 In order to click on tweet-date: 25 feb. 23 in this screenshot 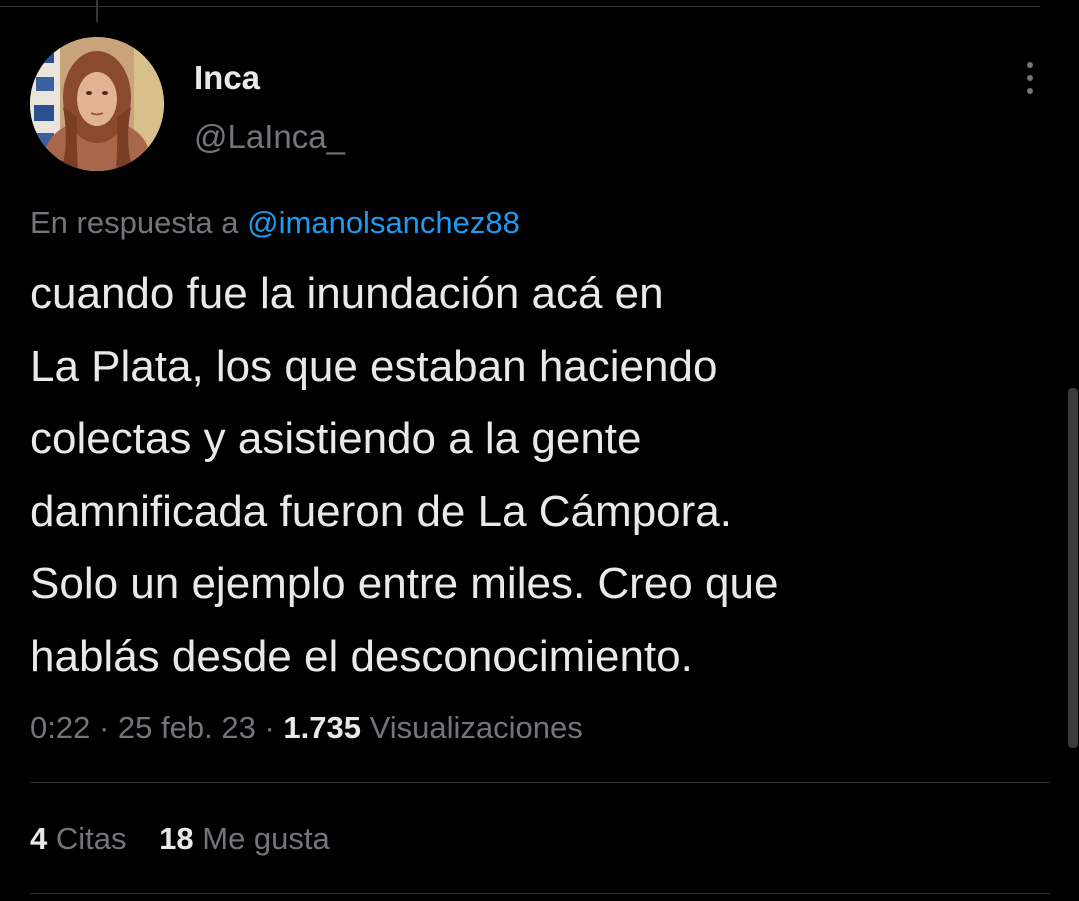, I will do `click(187, 727)`.